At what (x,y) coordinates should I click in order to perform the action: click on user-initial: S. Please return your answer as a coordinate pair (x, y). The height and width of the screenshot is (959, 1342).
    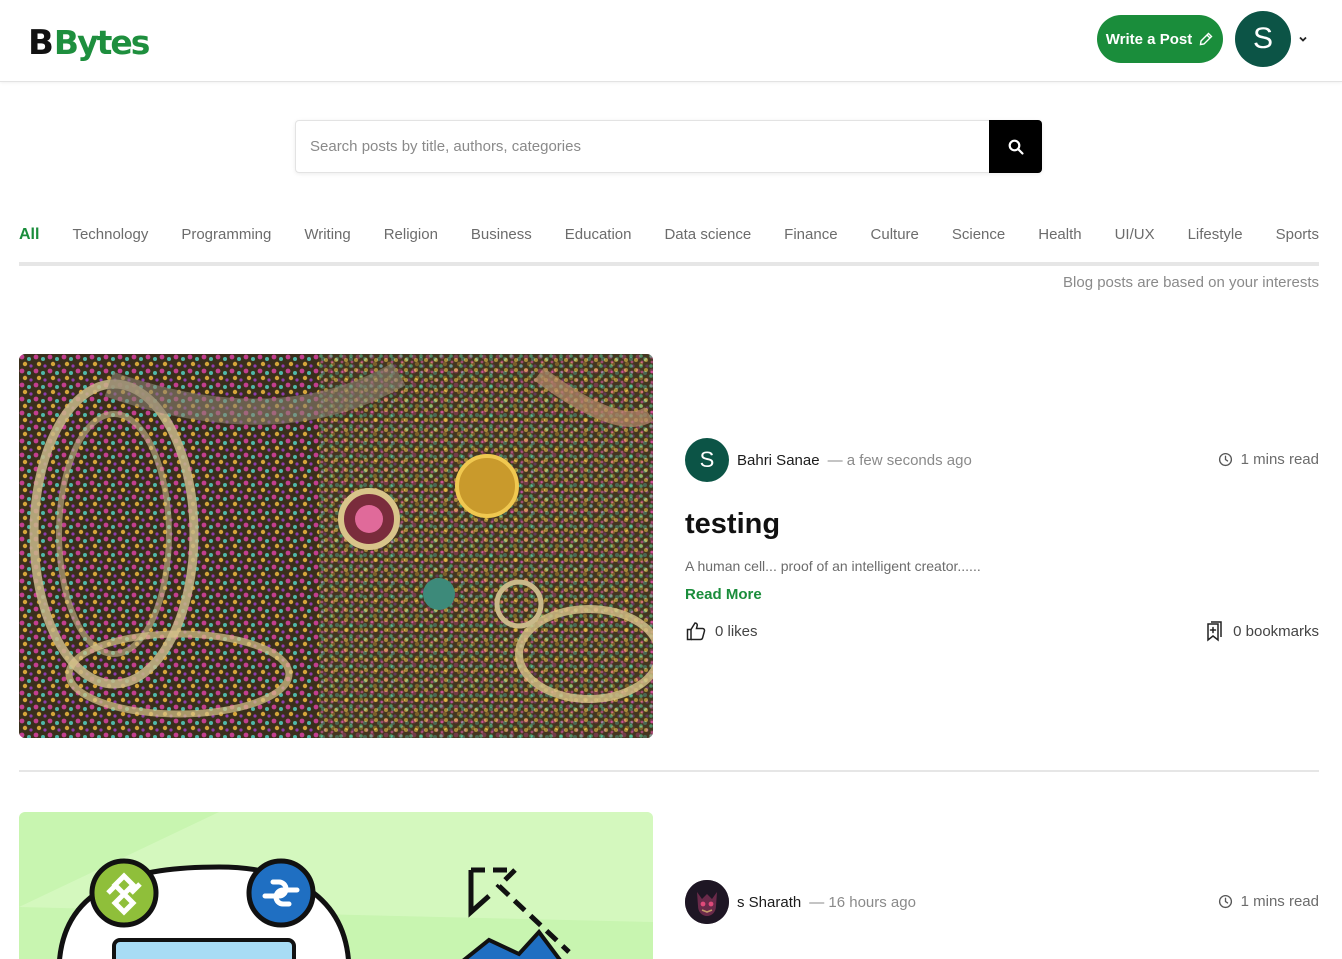
    Looking at the image, I should click on (1262, 38).